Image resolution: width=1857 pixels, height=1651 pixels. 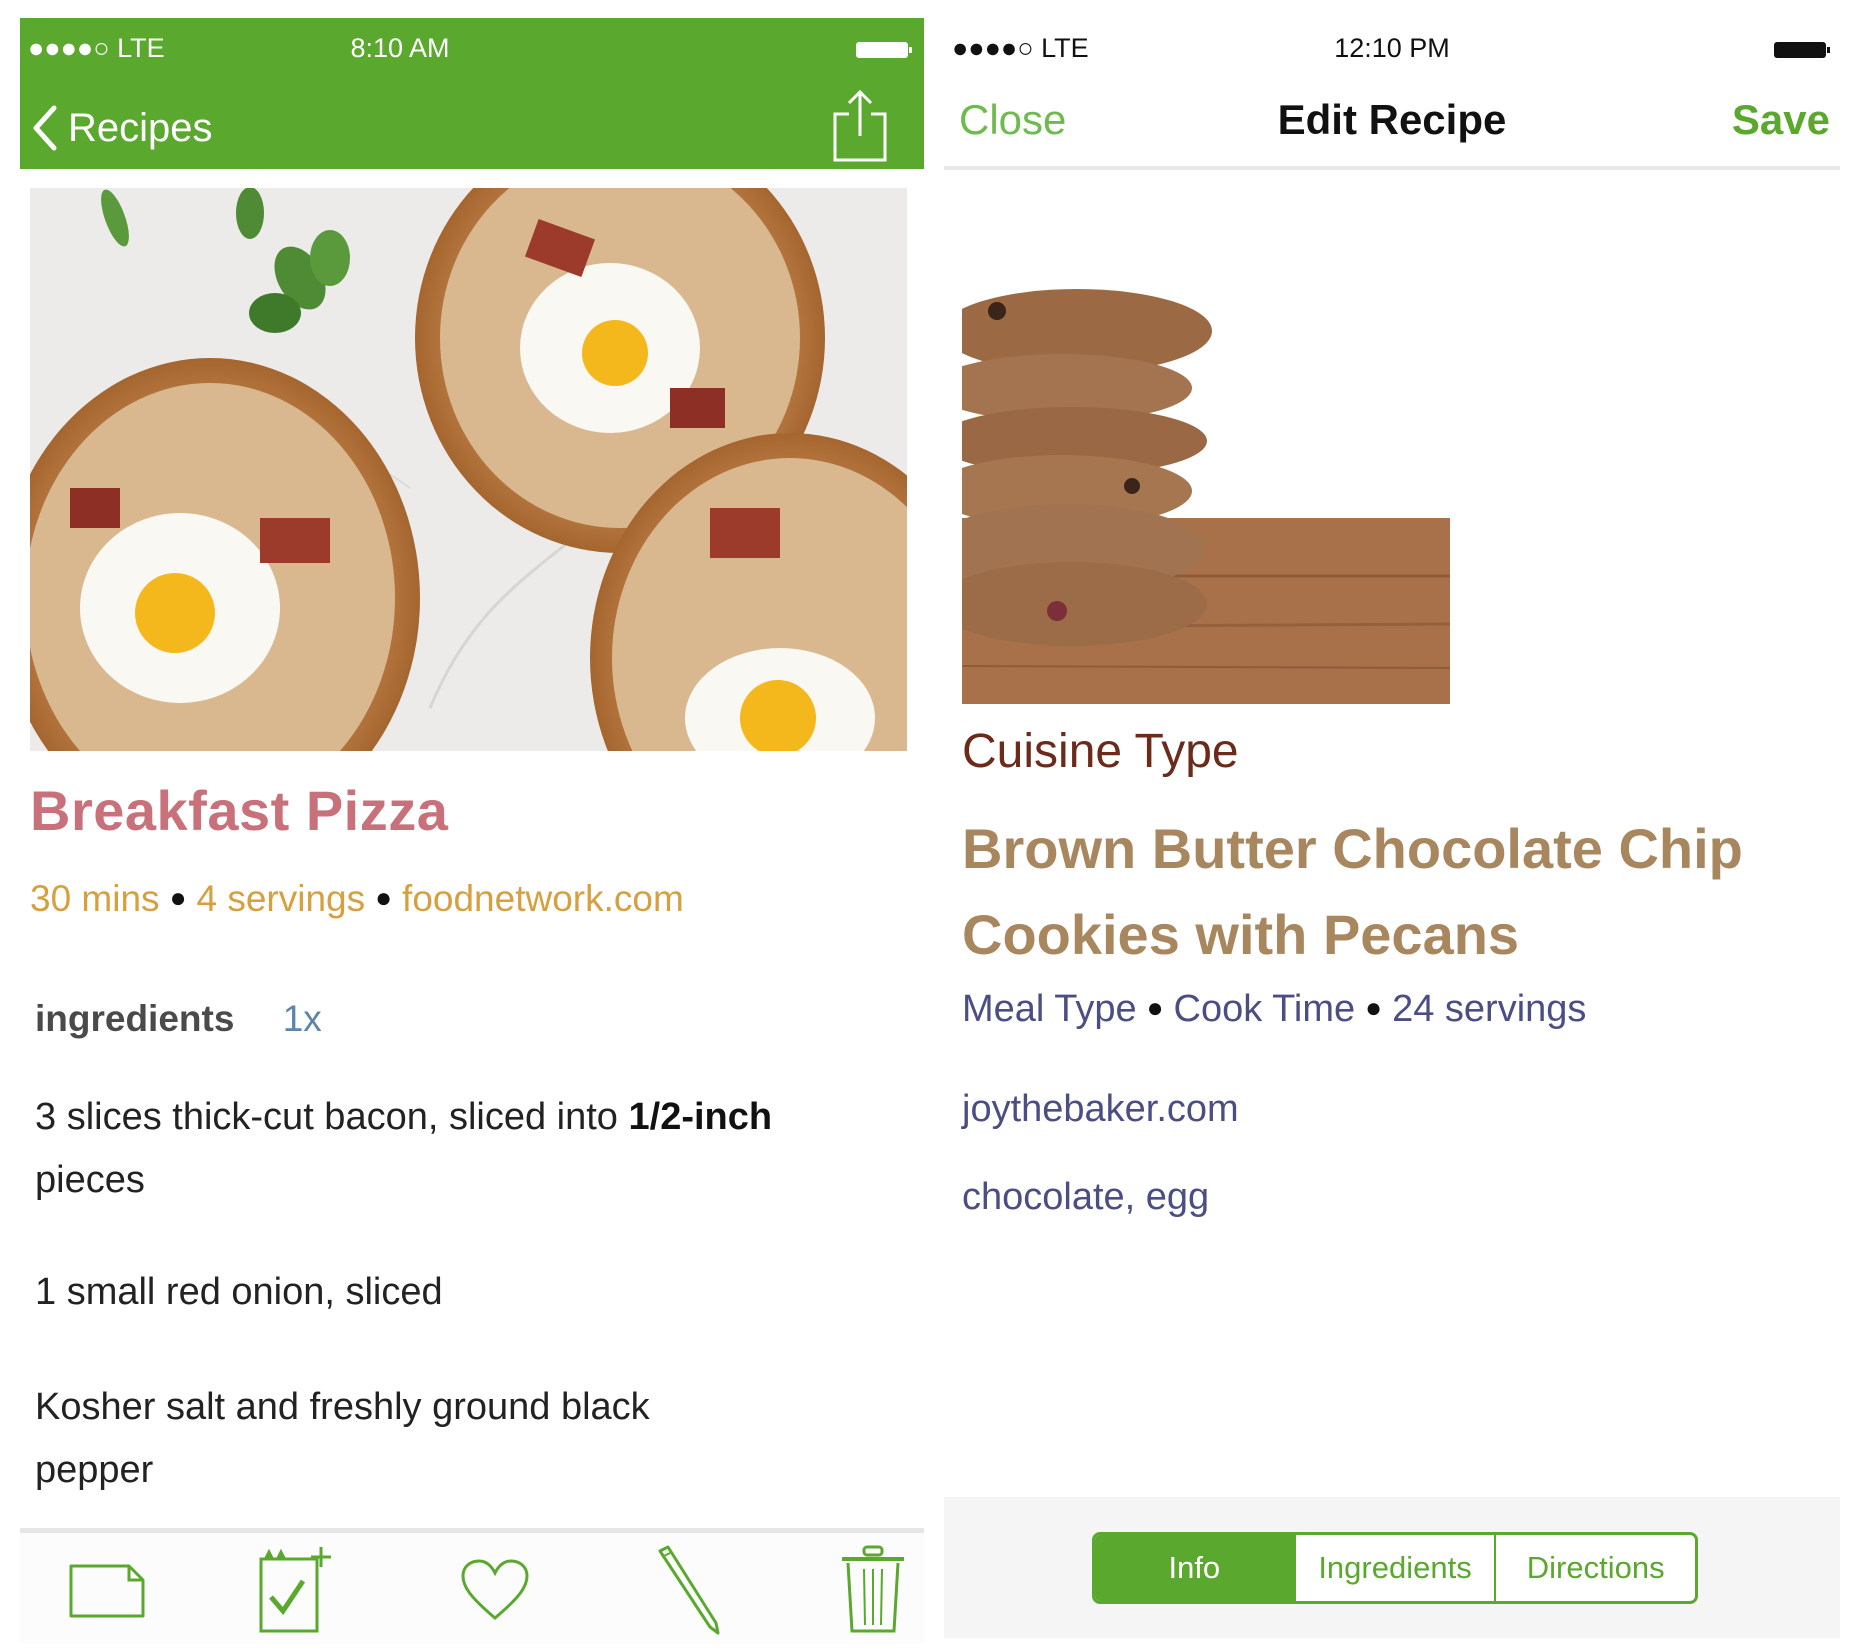 What do you see at coordinates (1781, 120) in the screenshot?
I see `save-button: Save` at bounding box center [1781, 120].